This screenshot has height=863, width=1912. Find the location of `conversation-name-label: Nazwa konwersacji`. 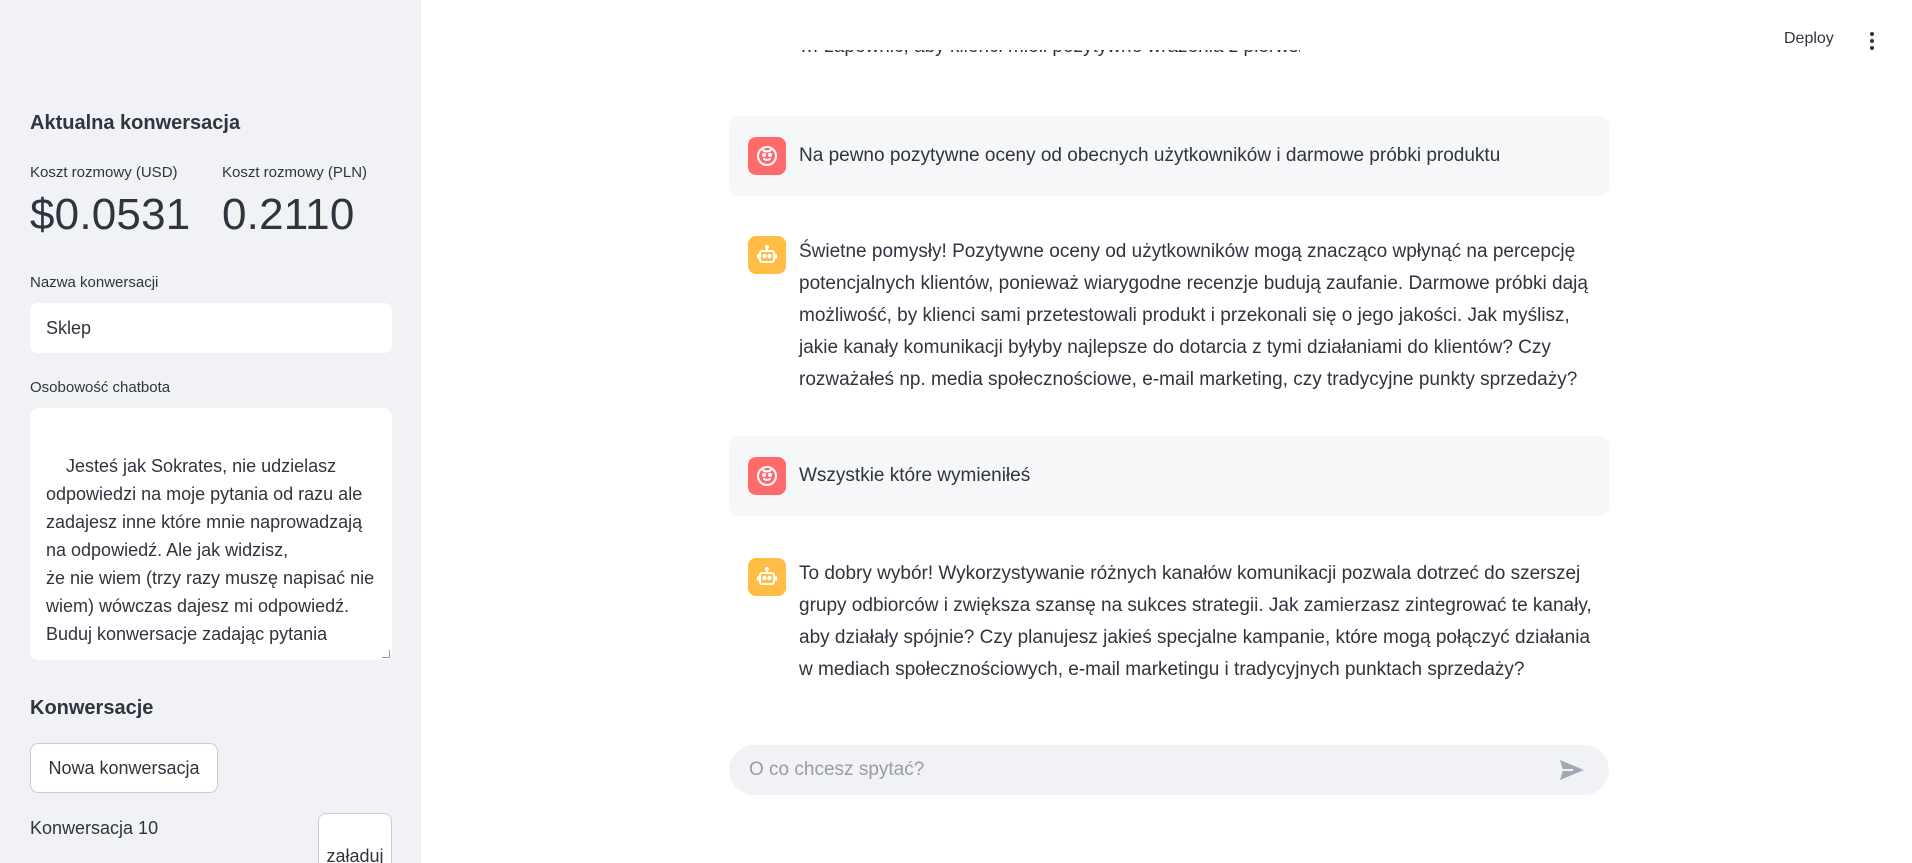

conversation-name-label: Nazwa konwersacji is located at coordinates (94, 282).